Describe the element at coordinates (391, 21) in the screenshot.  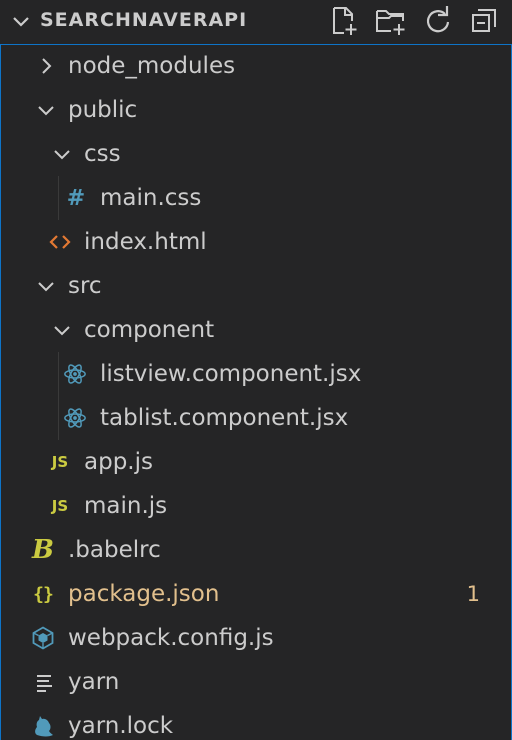
I see `new-folder-icon` at that location.